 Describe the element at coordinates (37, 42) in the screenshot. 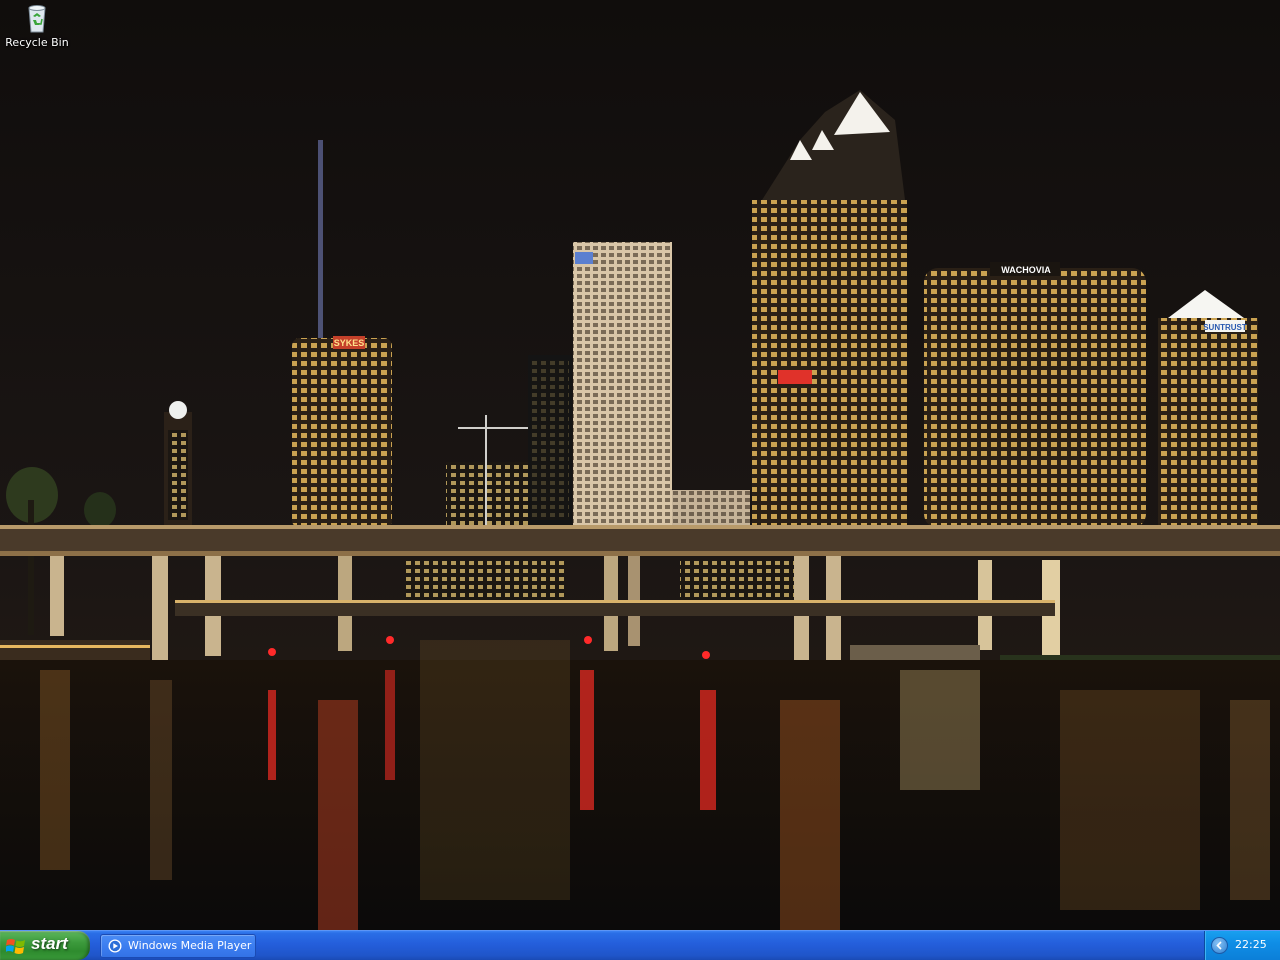

I see `desktop-icon-label: Recycle Bin` at that location.